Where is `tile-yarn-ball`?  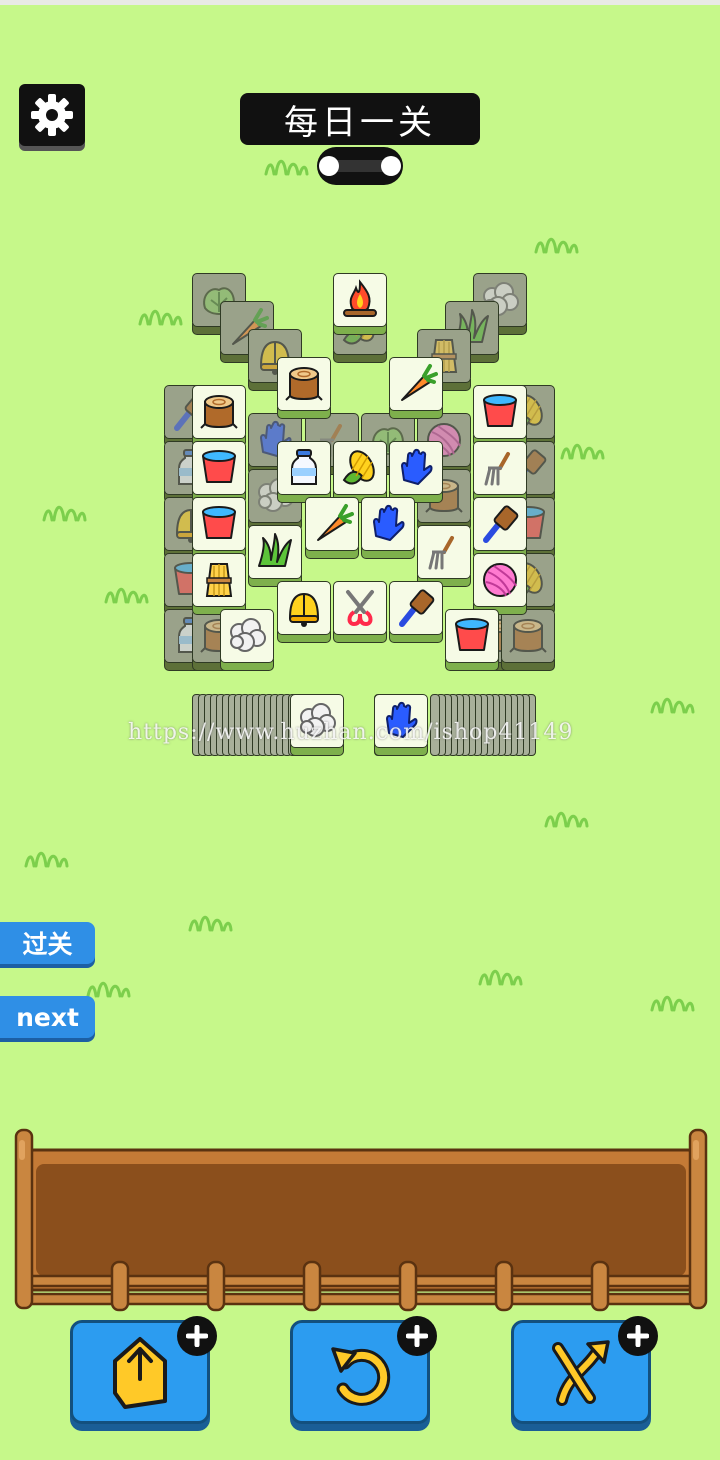 tile-yarn-ball is located at coordinates (500, 584).